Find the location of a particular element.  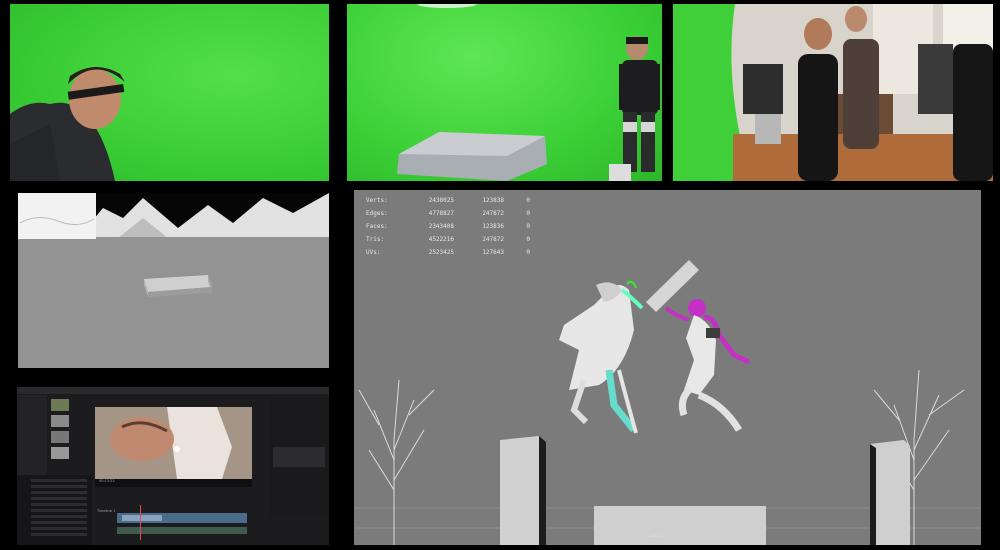

timecode-display: 00:13:22 is located at coordinates (107, 481).